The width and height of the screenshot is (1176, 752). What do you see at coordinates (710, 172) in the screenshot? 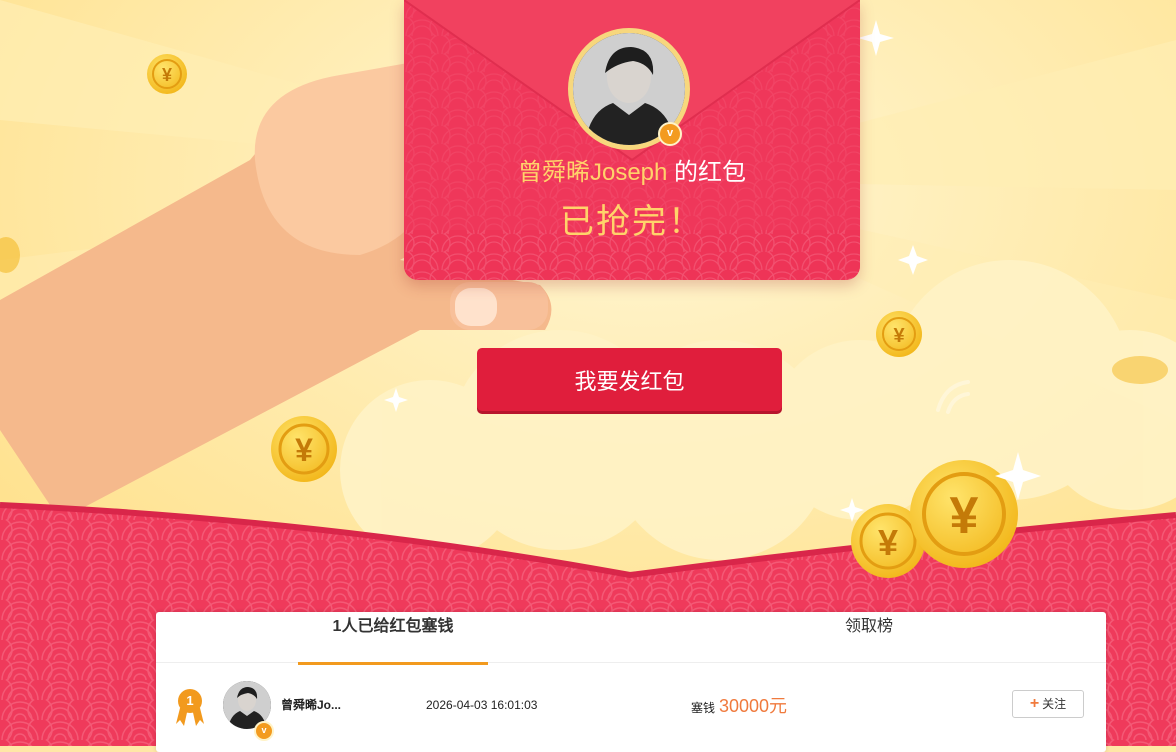
I see `envelope-title-suffix: 的红包` at bounding box center [710, 172].